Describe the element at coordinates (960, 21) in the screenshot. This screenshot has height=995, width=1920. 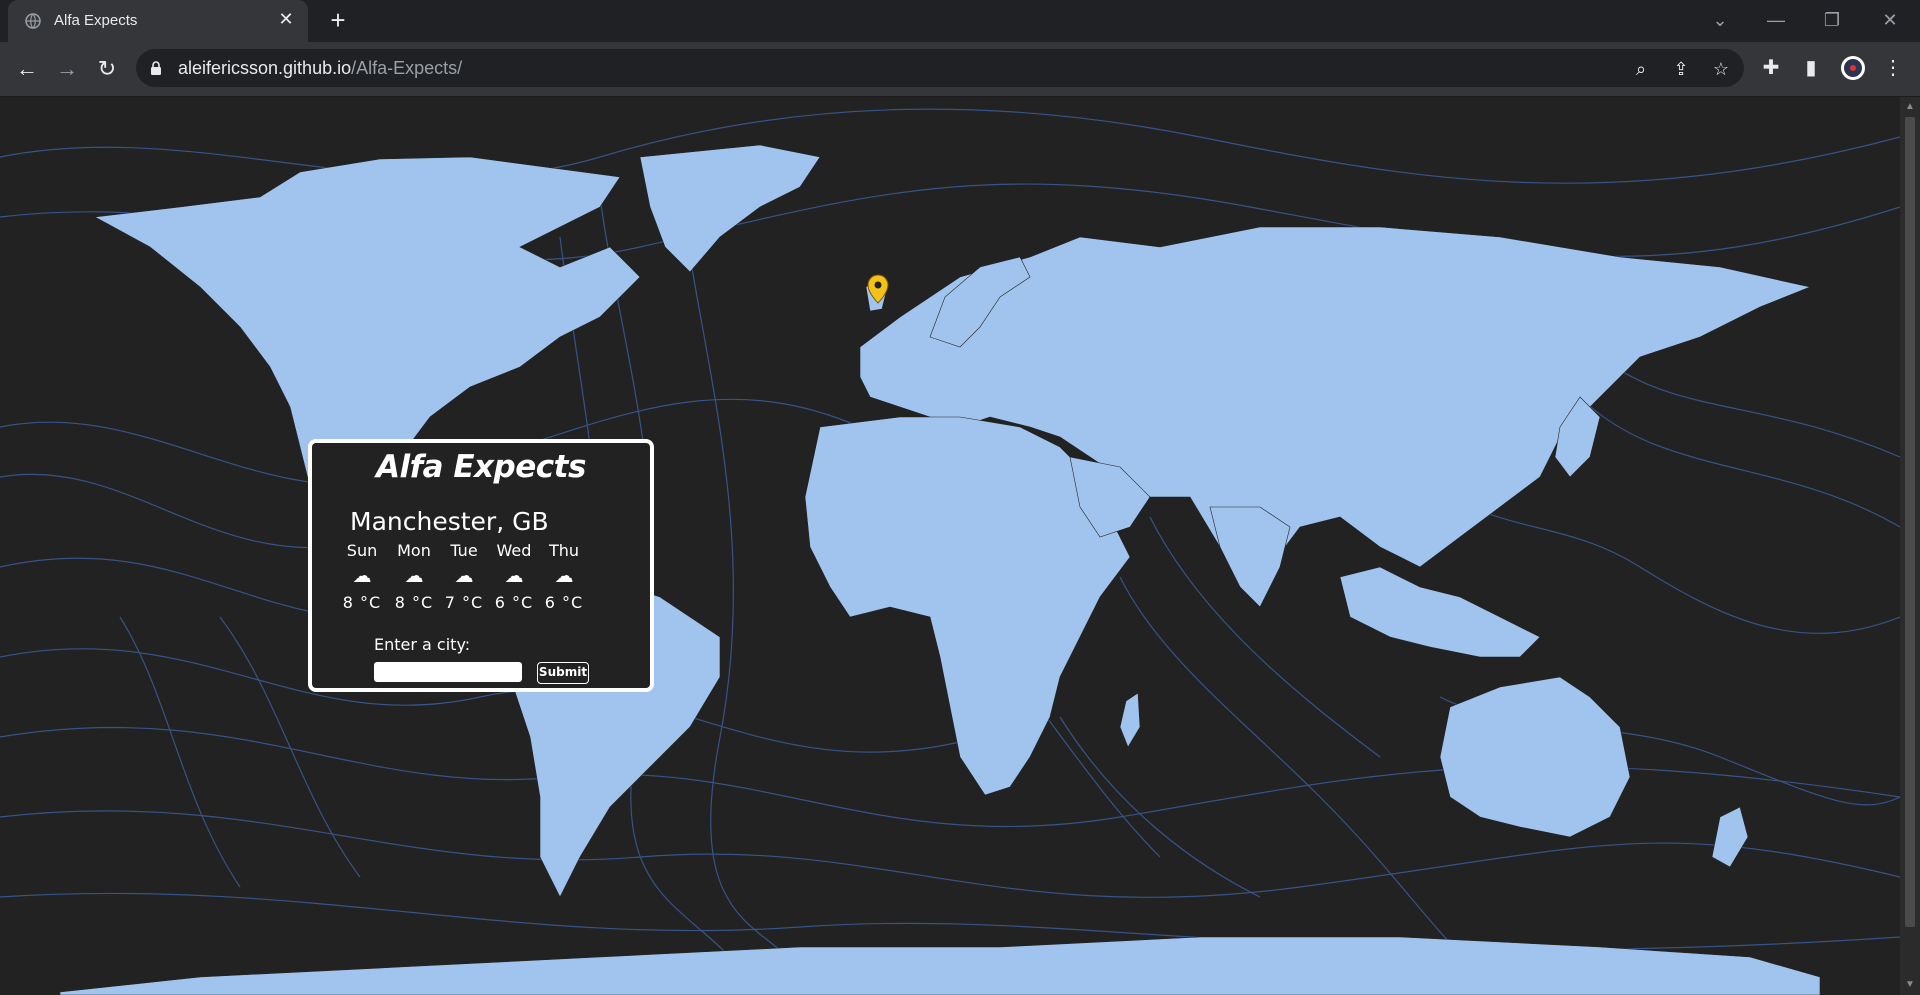
I see `tab-strip: Alfa Expects ✕ + ⌄ — ❐ ✕` at that location.